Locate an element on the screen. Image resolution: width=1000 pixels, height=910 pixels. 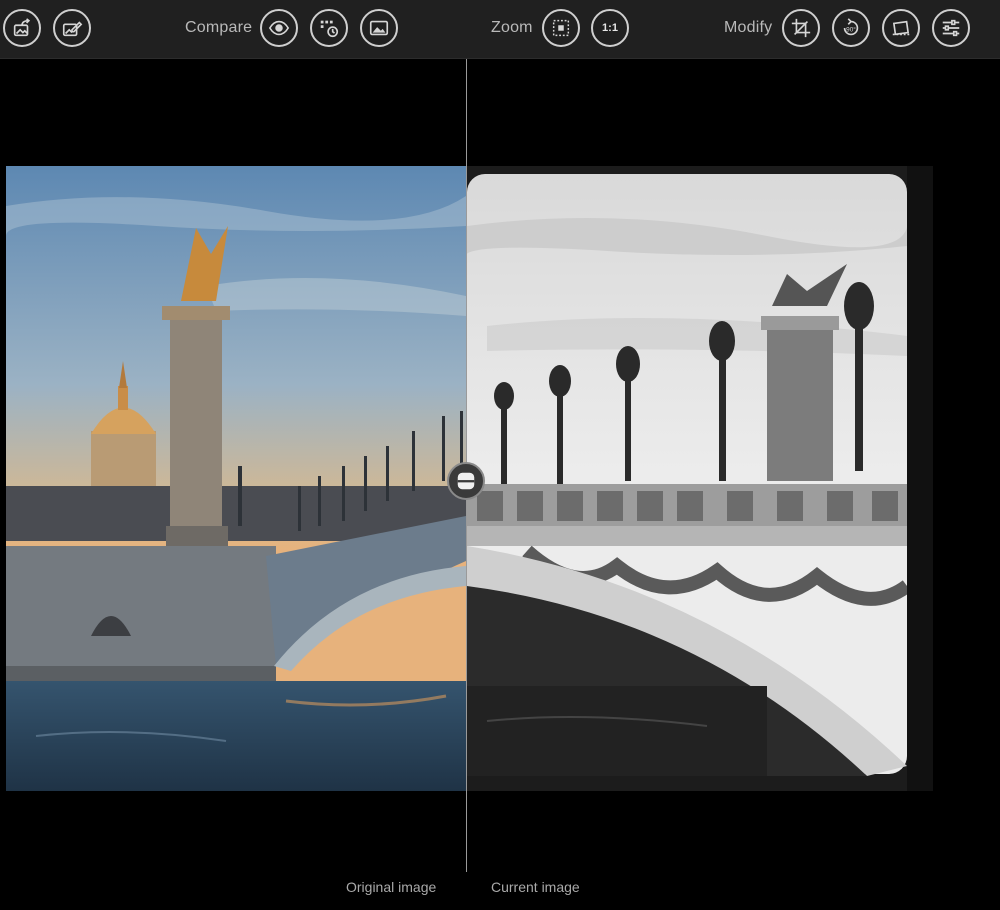
straighten-icon is located at coordinates (901, 28).